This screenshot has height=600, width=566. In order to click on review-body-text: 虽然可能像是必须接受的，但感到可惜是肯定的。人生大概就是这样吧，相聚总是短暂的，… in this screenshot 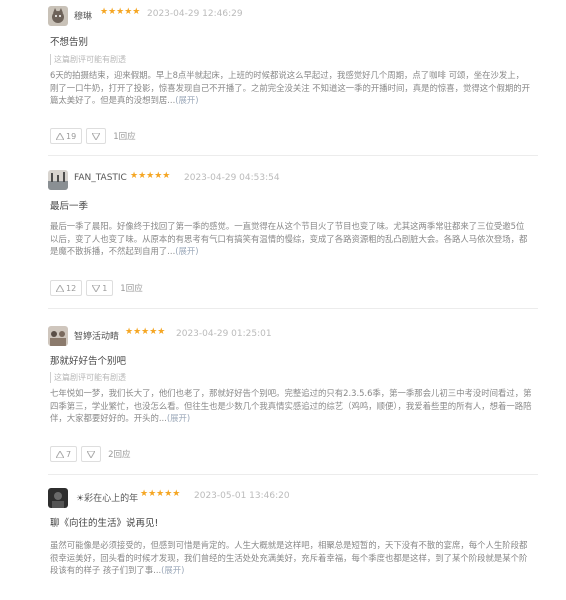, I will do `click(289, 557)`.